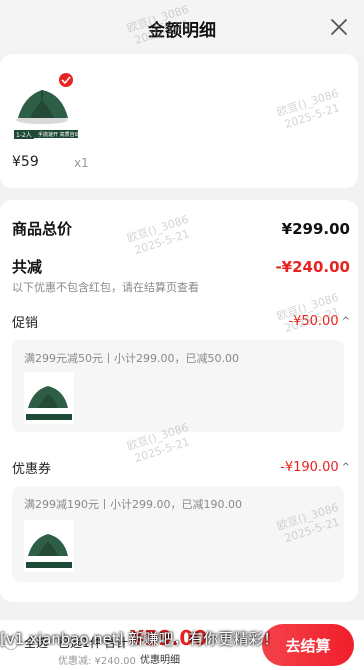  What do you see at coordinates (49, 546) in the screenshot?
I see `coupon-product-image` at bounding box center [49, 546].